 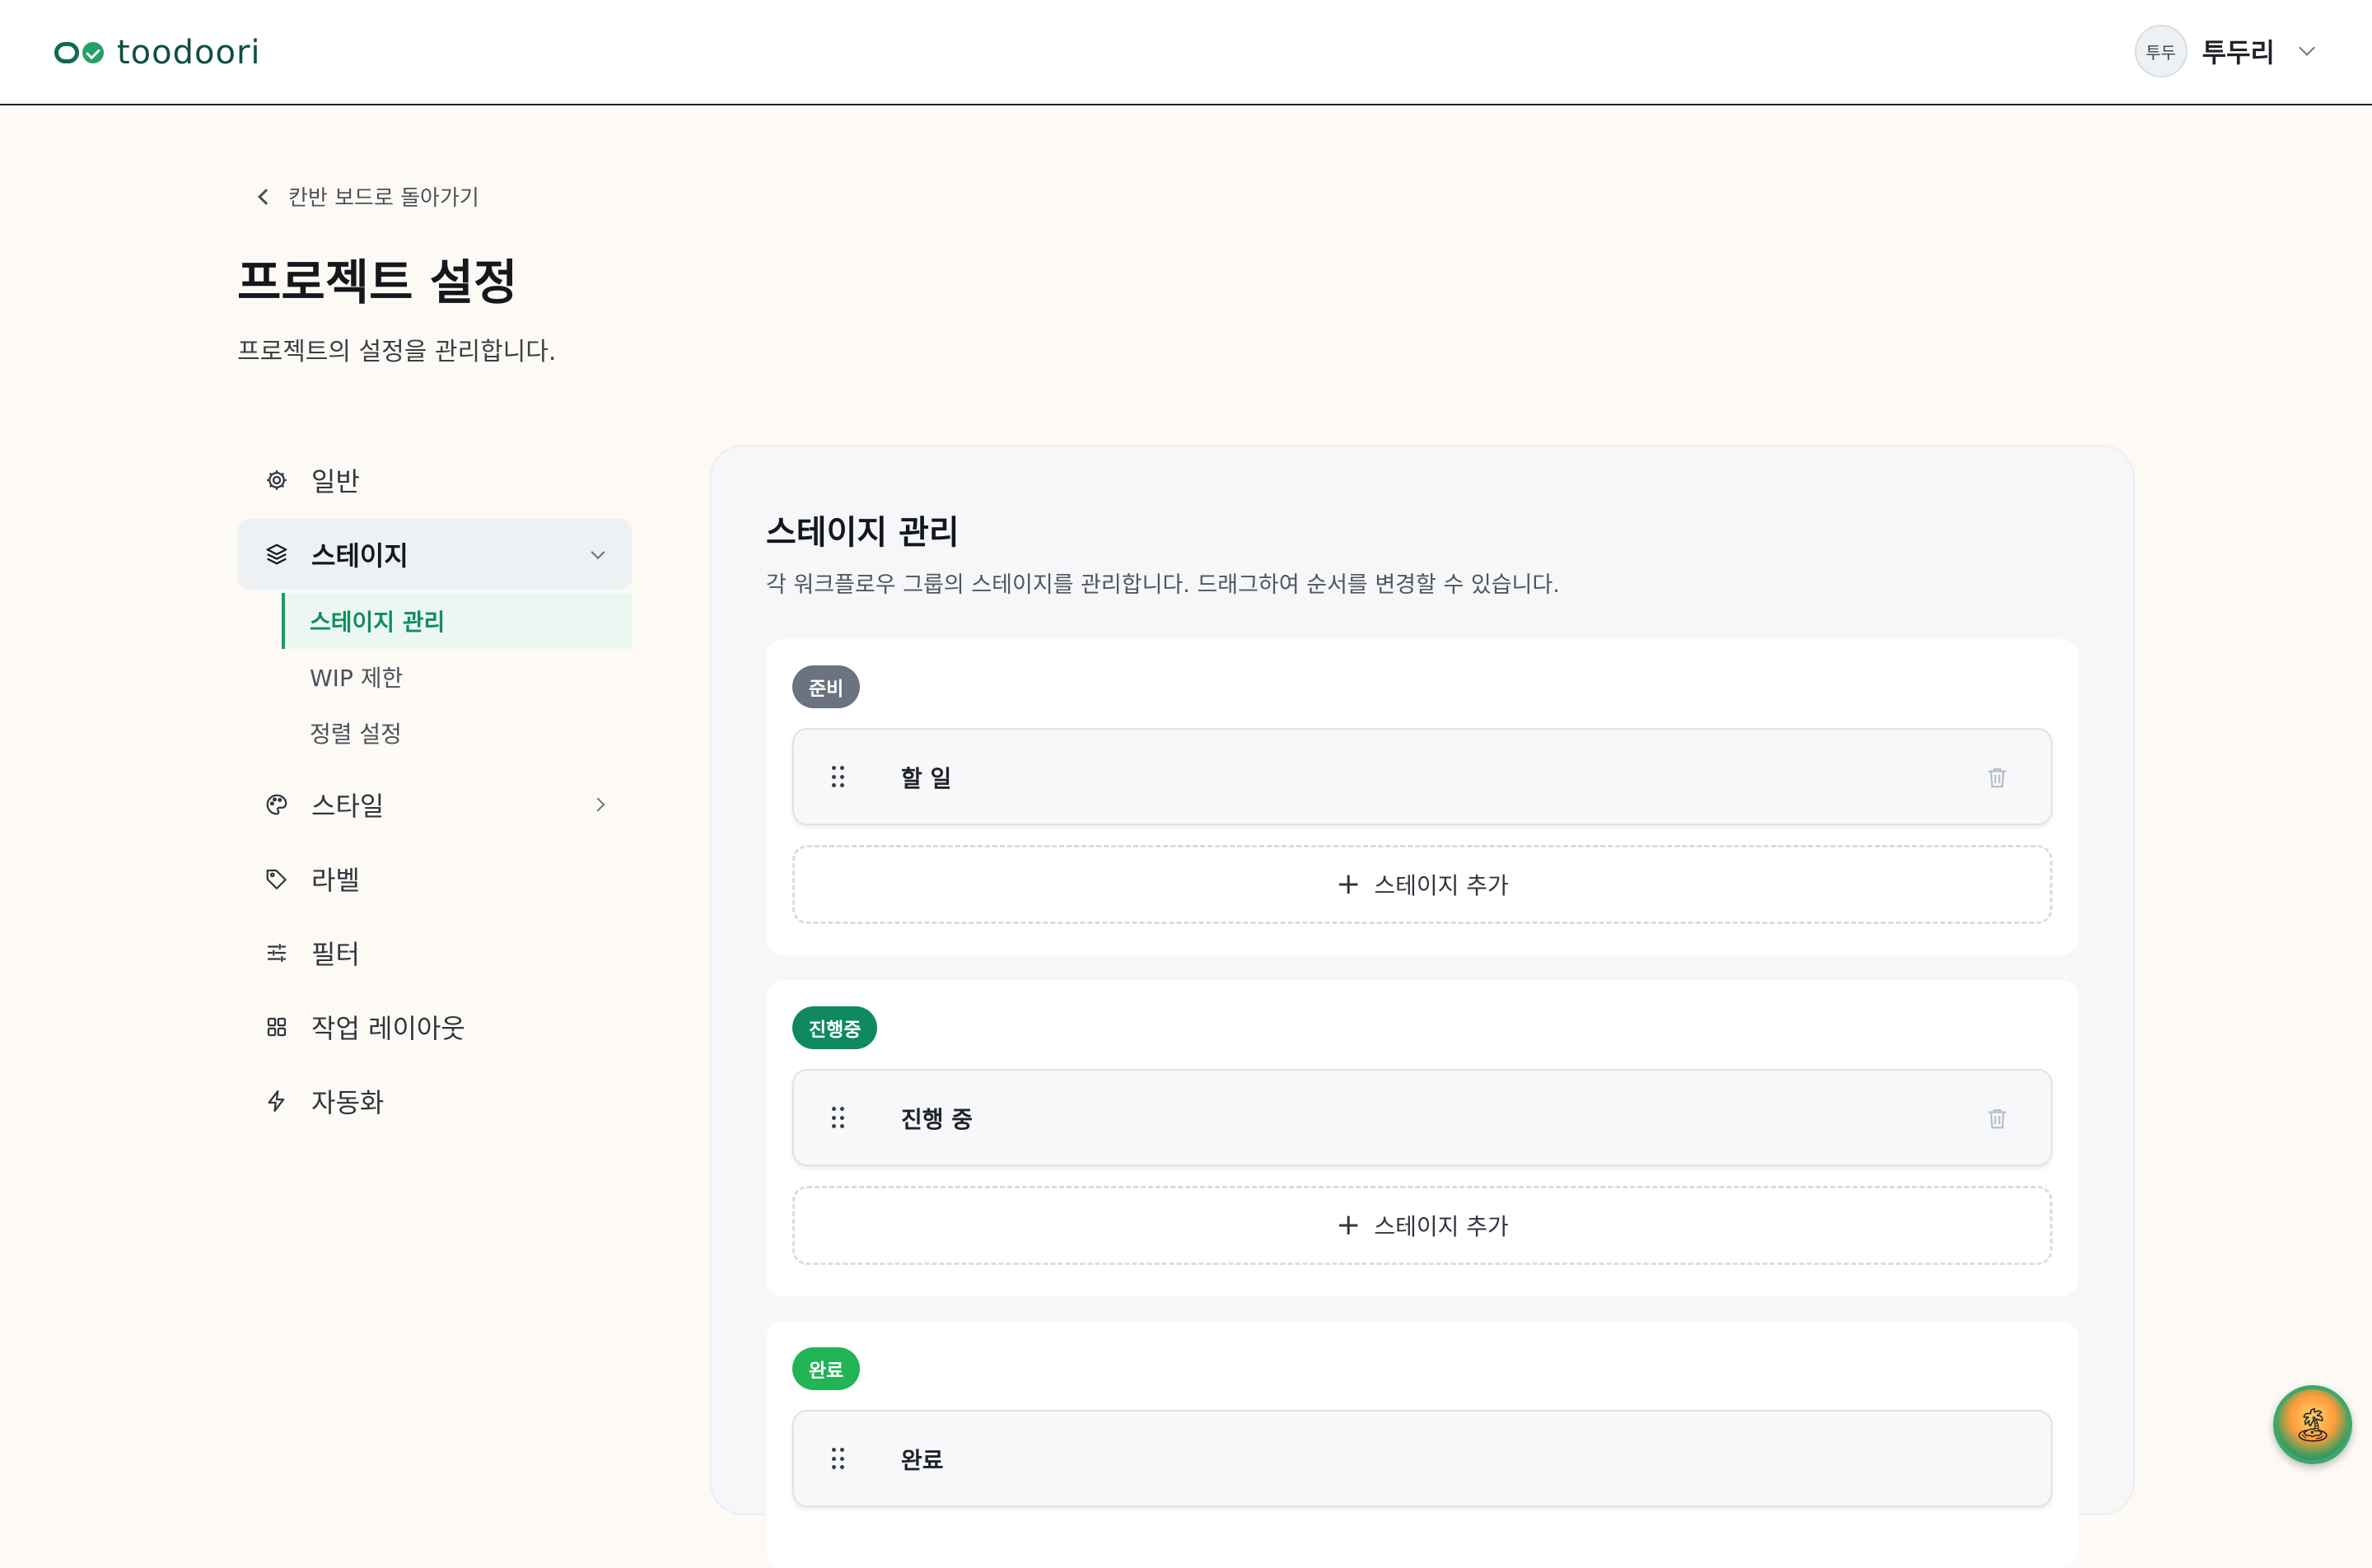 I want to click on back-to-kanban-link: 칸반 보드로 돌아가기, so click(x=368, y=196).